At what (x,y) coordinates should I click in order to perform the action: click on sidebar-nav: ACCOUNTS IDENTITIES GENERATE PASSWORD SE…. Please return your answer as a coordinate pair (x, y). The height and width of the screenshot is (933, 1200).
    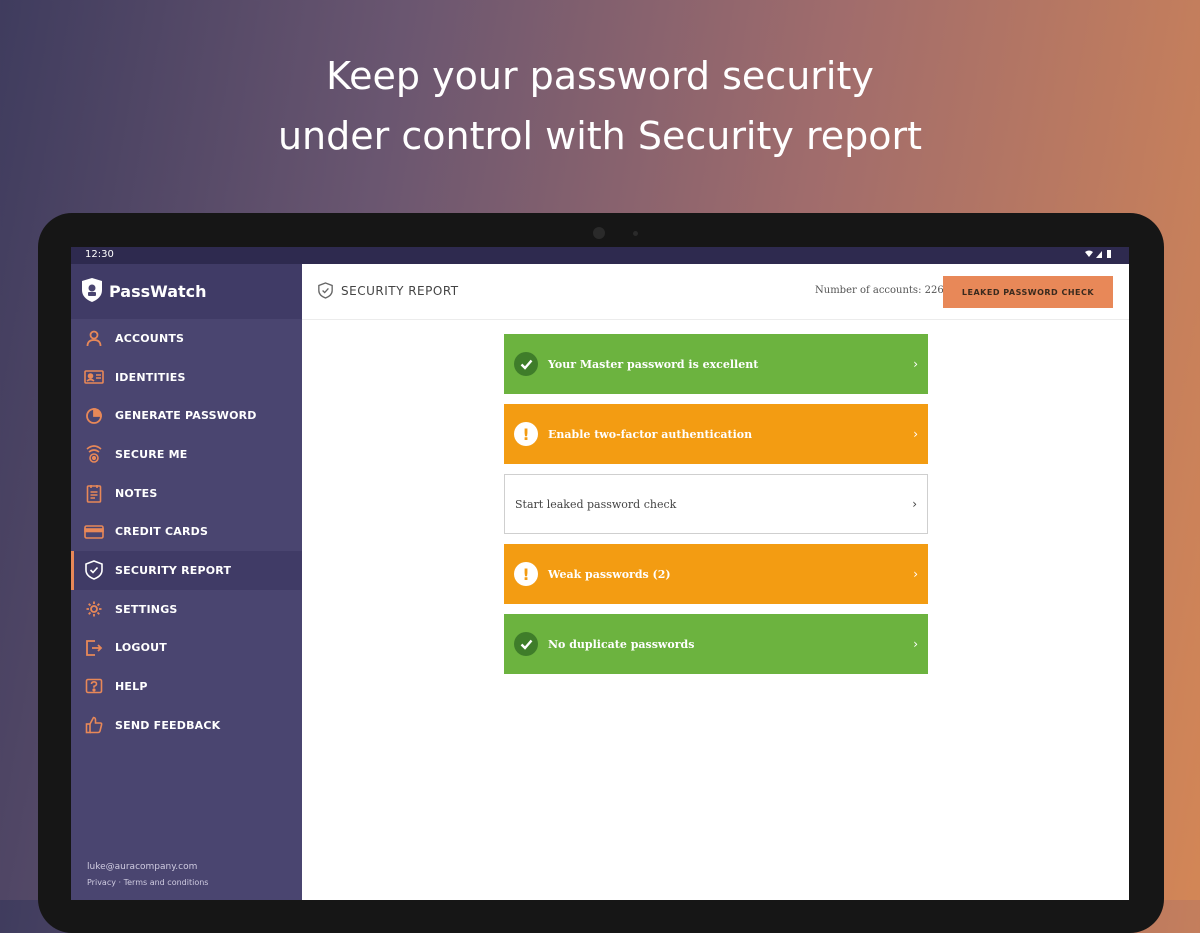
    Looking at the image, I should click on (186, 532).